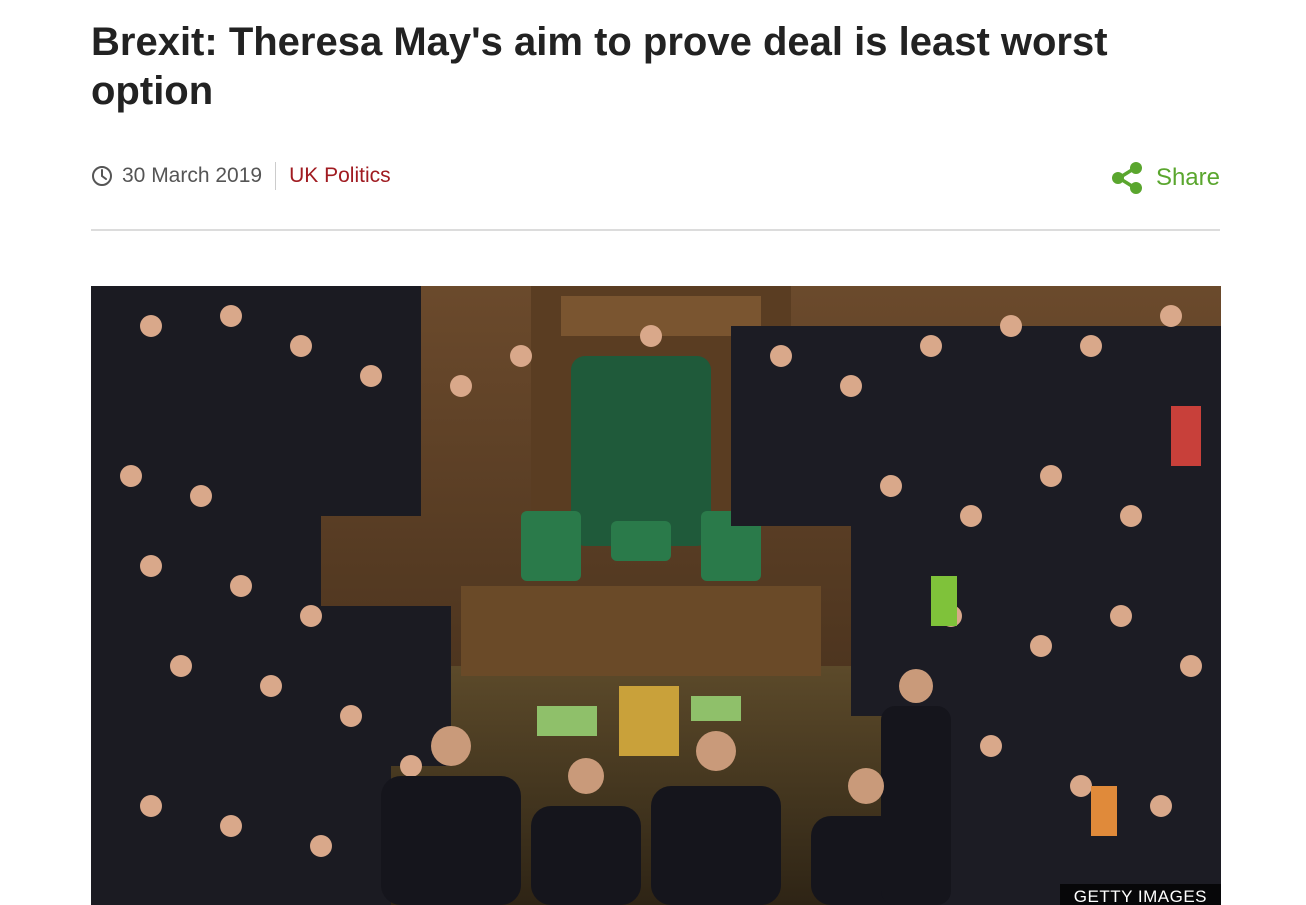  What do you see at coordinates (276, 176) in the screenshot?
I see `meta-divider` at bounding box center [276, 176].